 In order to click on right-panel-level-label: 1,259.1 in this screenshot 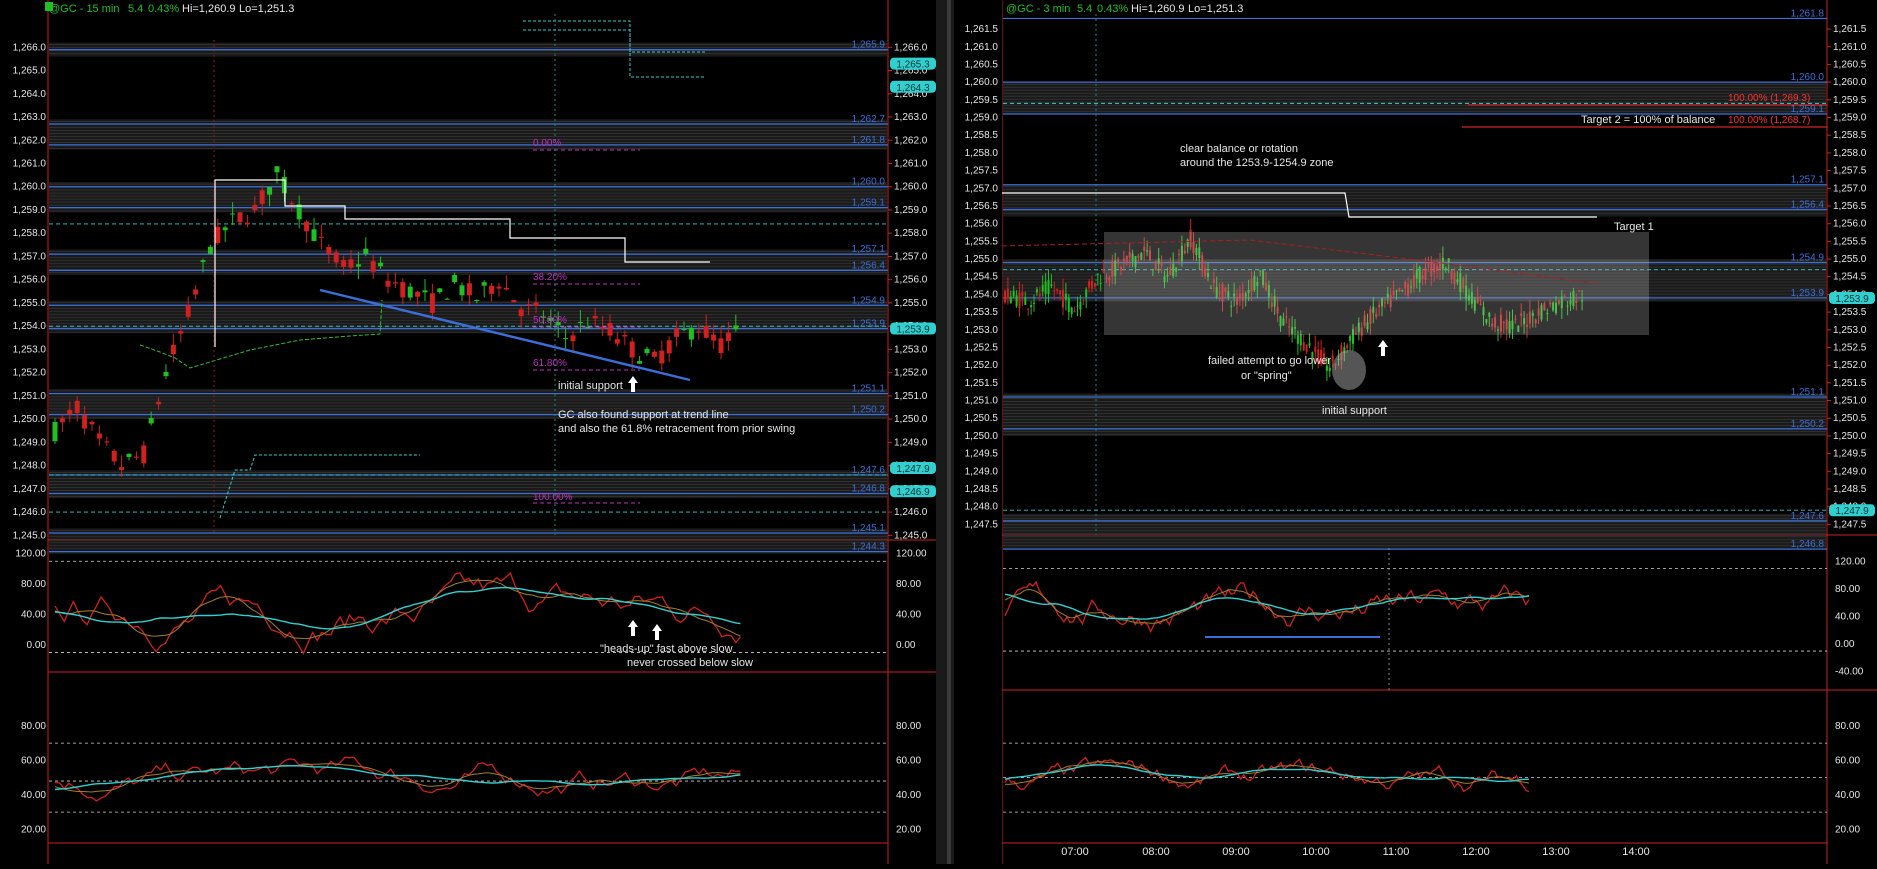, I will do `click(1808, 109)`.